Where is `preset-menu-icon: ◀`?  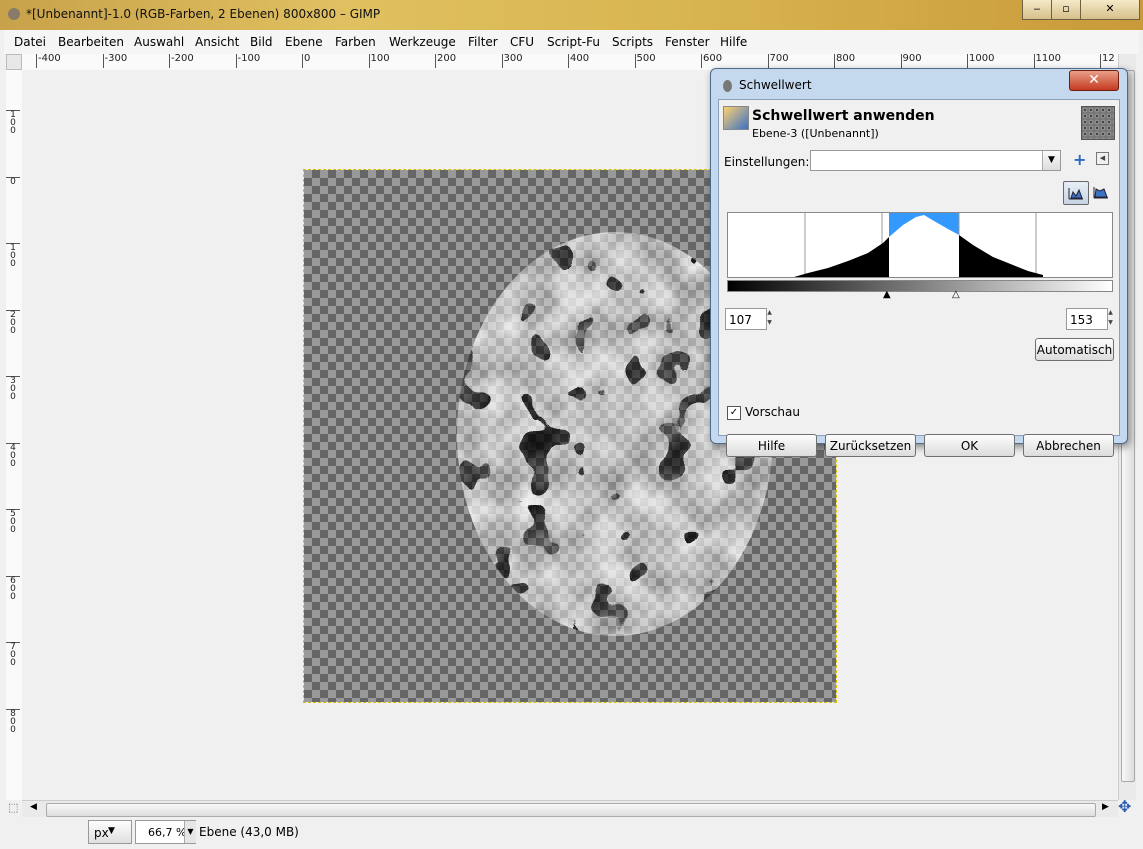 preset-menu-icon: ◀ is located at coordinates (1102, 158).